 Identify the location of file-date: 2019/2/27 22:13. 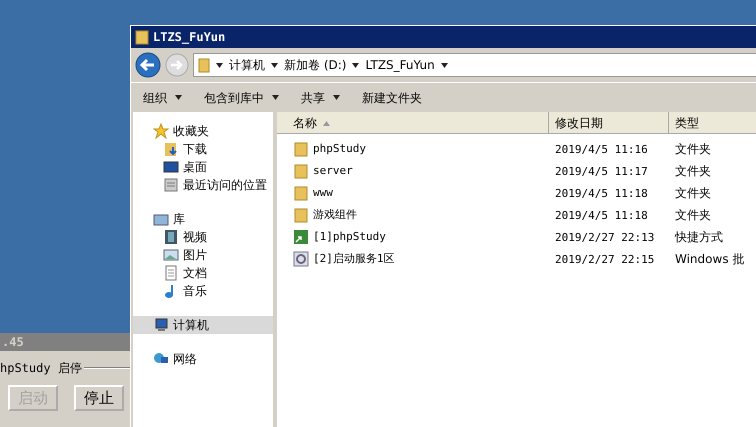
(604, 237).